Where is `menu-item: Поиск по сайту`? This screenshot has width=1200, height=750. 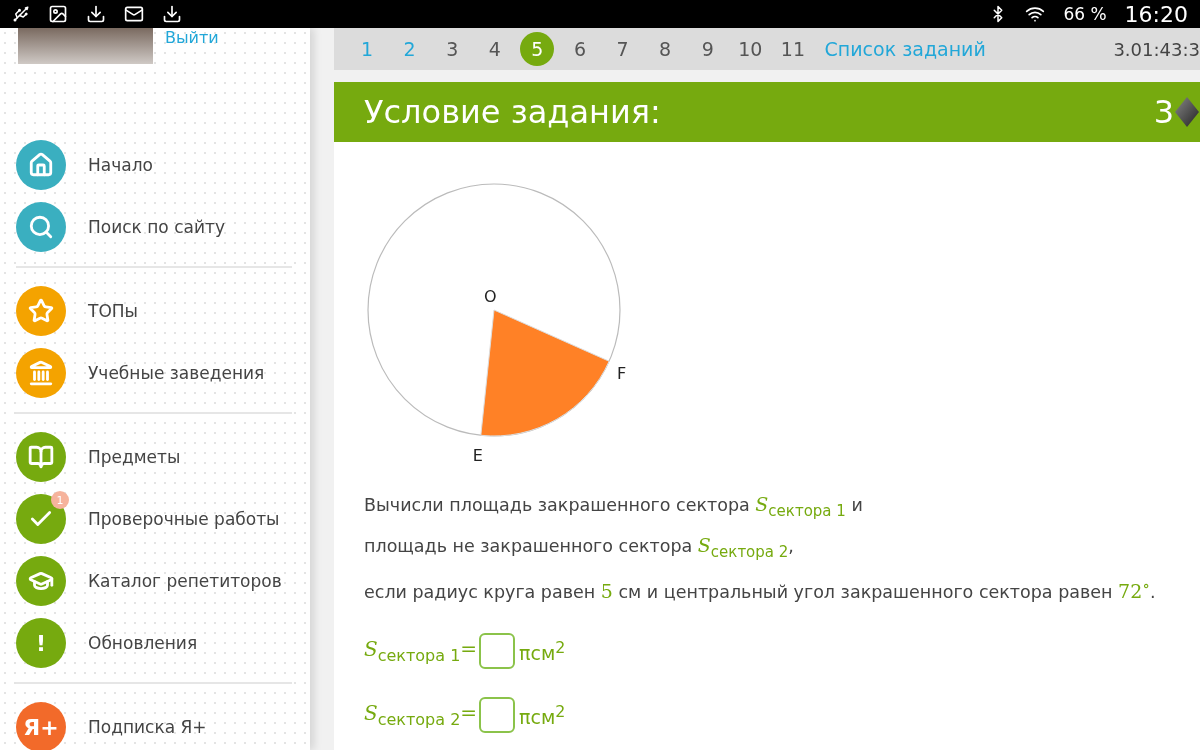 menu-item: Поиск по сайту is located at coordinates (156, 227).